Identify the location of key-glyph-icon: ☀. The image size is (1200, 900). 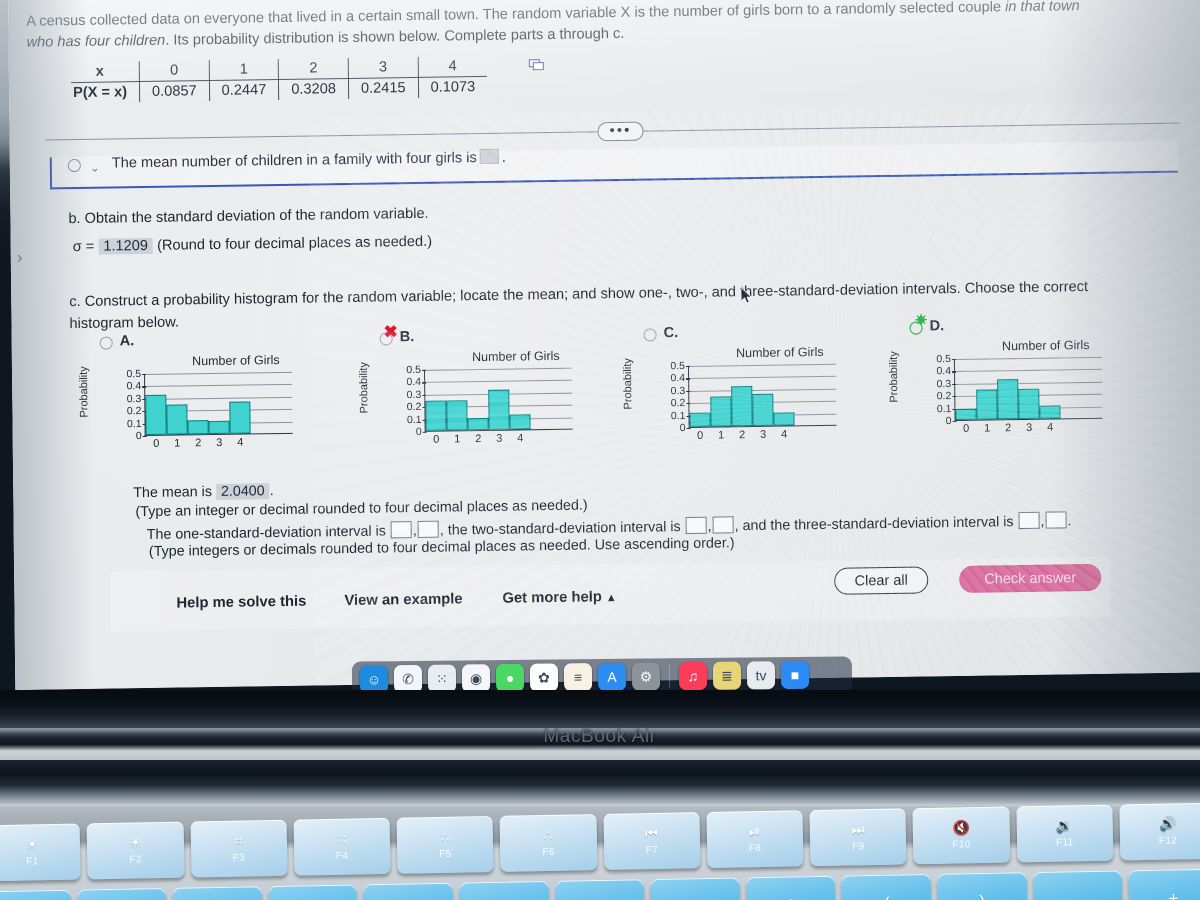
(32, 844).